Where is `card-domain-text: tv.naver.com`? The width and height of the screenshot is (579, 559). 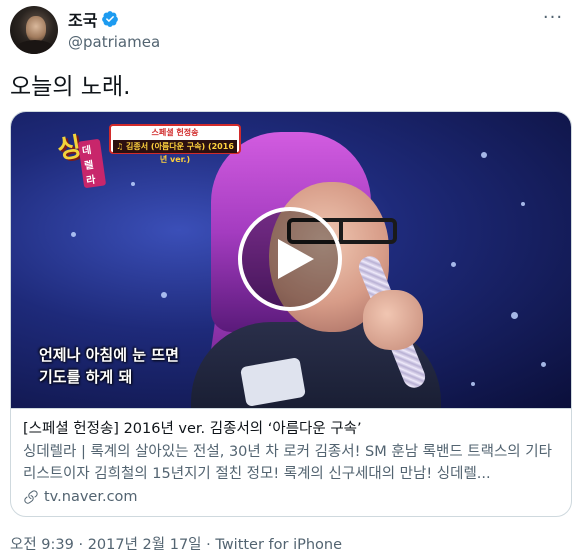
card-domain-text: tv.naver.com is located at coordinates (91, 497).